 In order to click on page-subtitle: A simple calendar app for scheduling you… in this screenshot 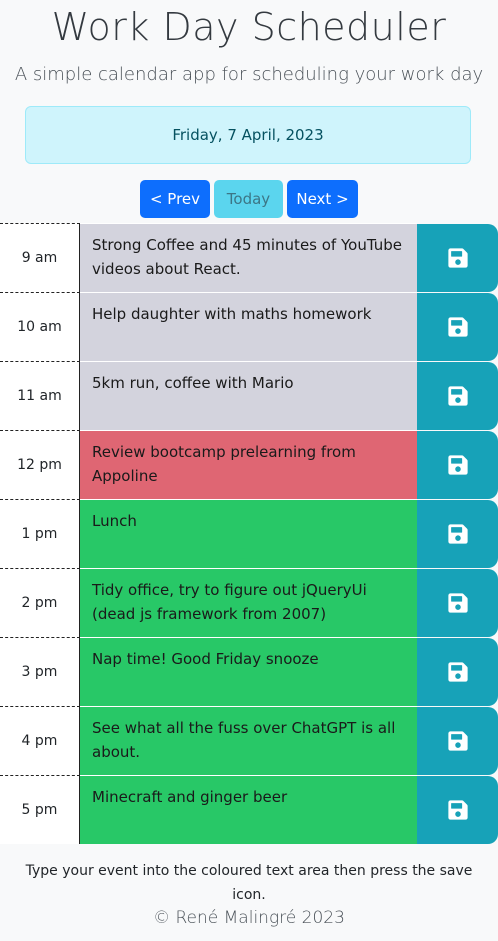, I will do `click(249, 74)`.